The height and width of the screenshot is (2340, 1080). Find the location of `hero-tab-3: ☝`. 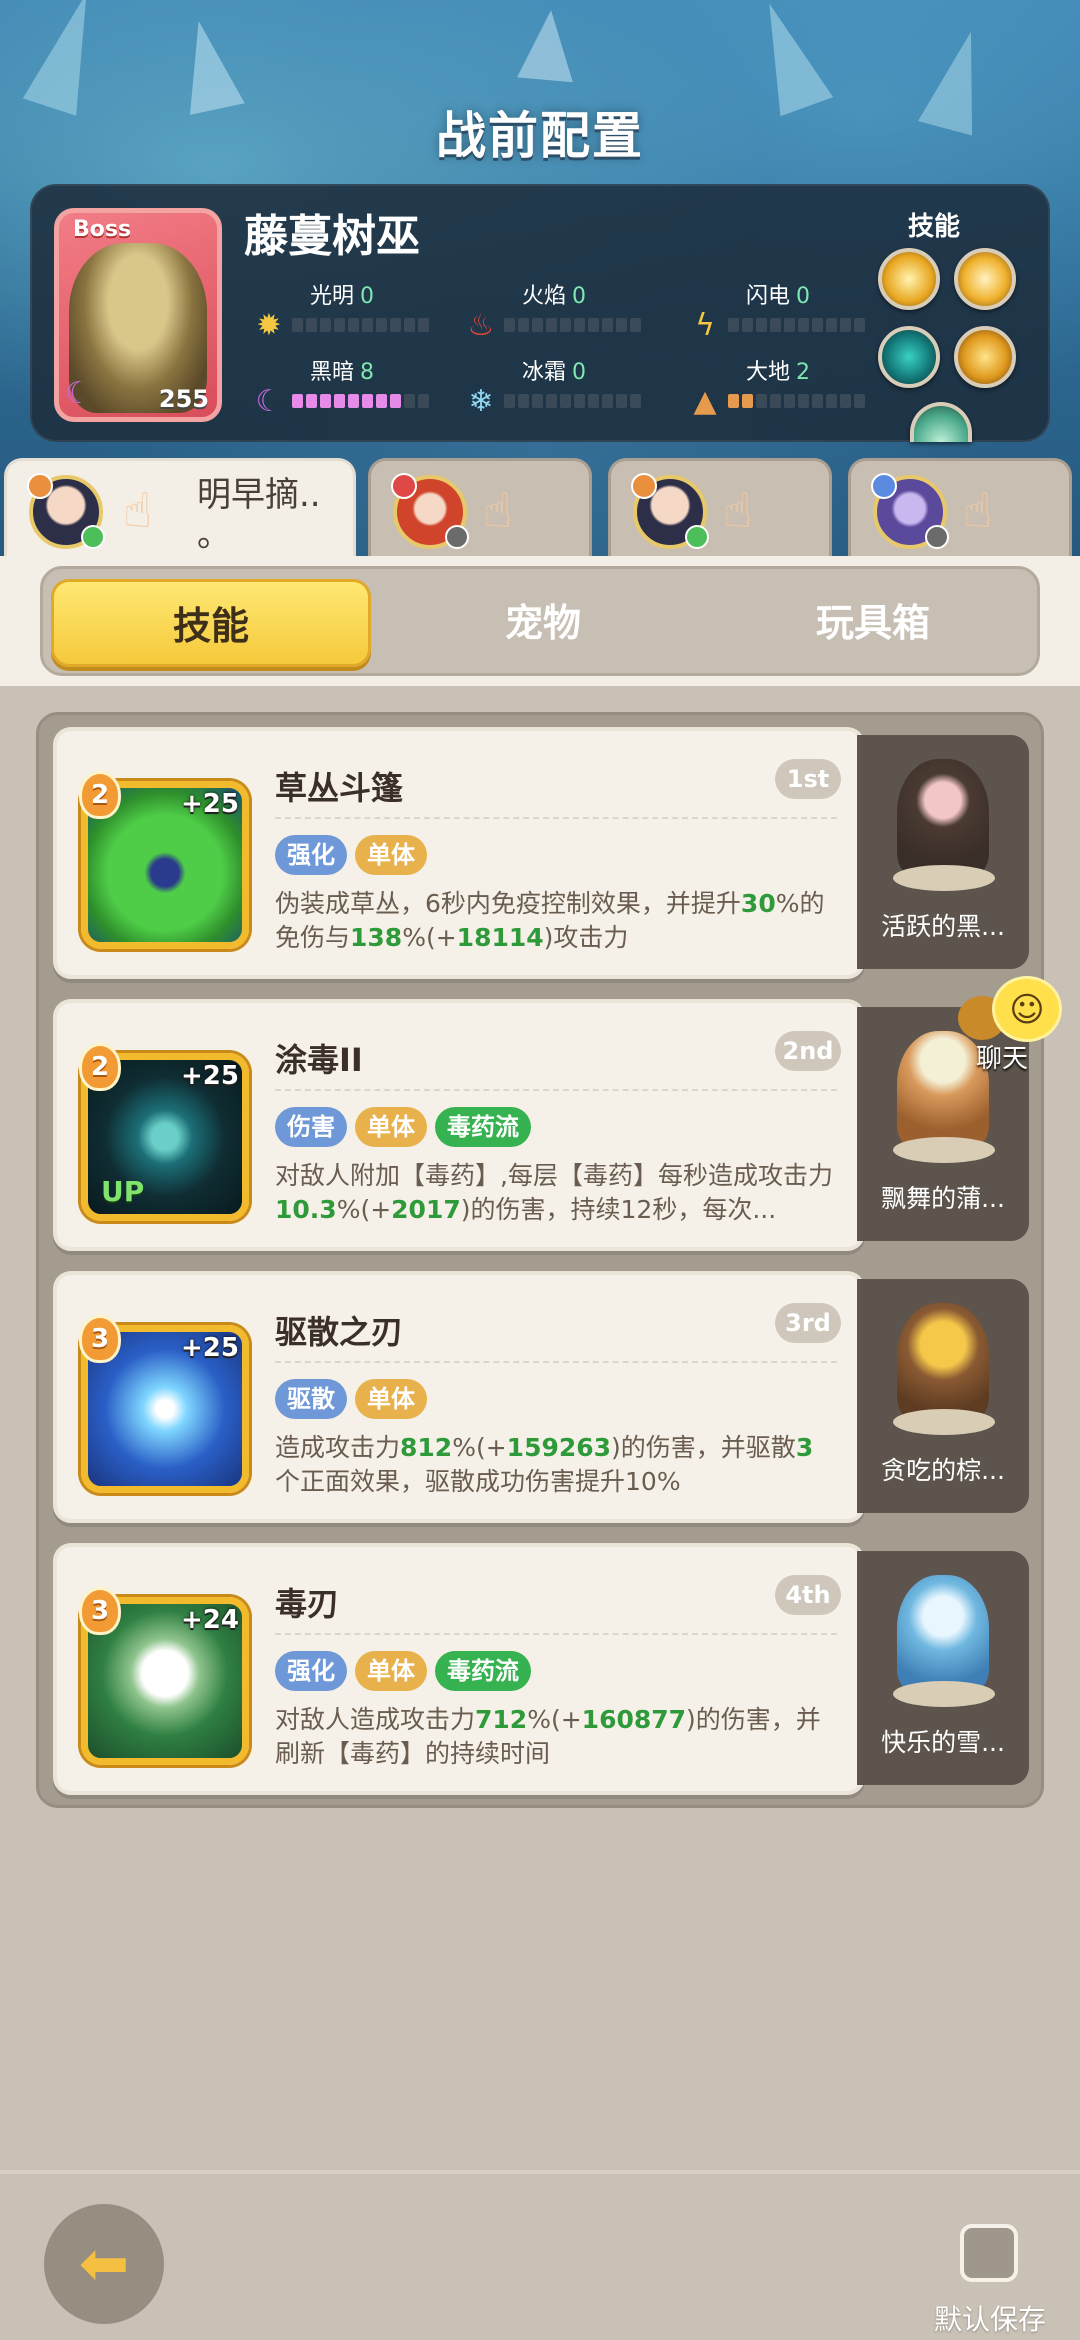

hero-tab-3: ☝ is located at coordinates (720, 508).